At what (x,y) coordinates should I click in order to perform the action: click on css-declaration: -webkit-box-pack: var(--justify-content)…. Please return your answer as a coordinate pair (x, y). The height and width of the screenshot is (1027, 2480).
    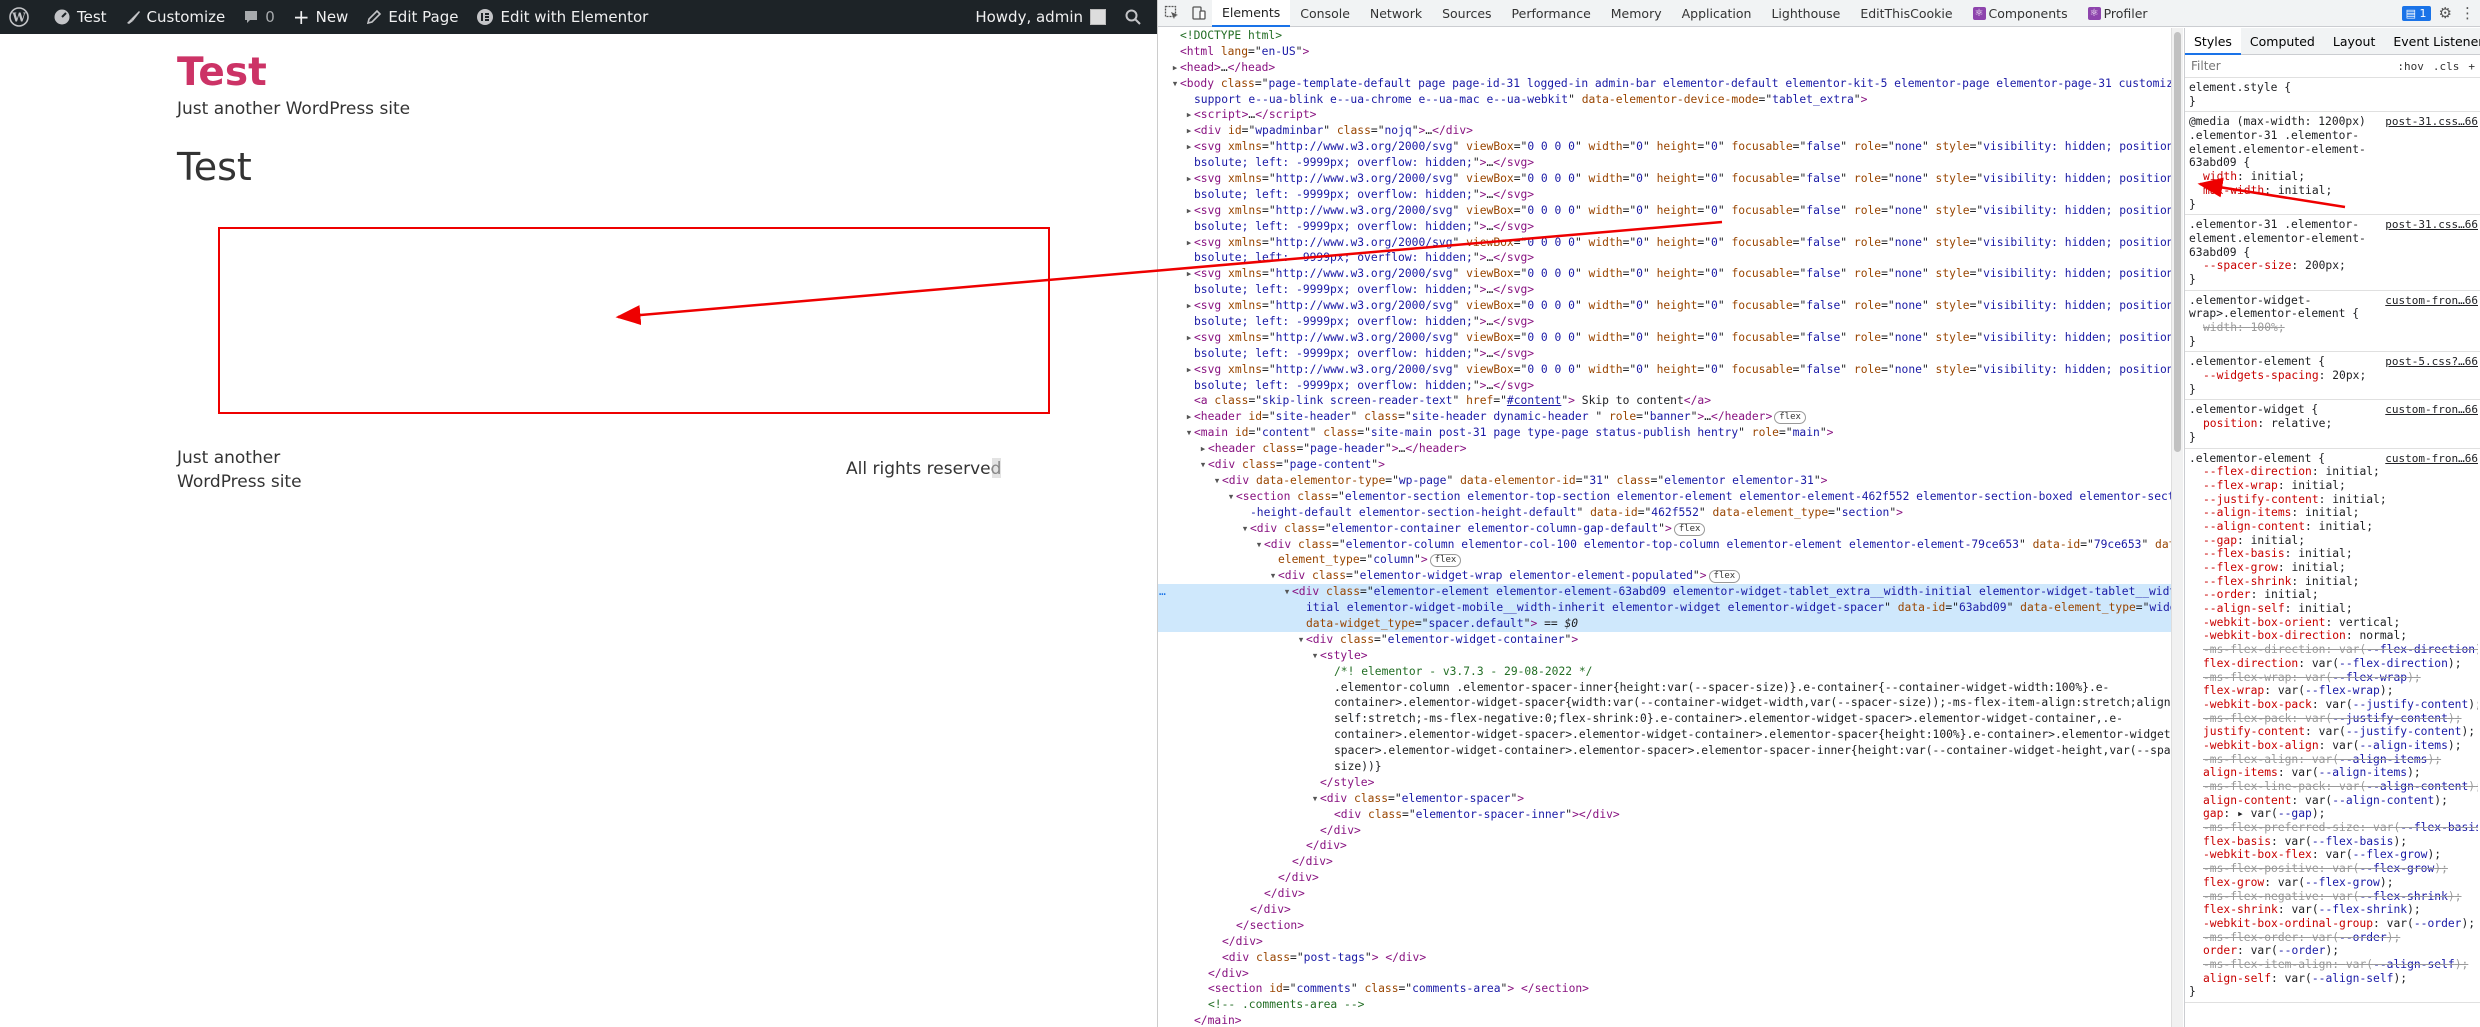
    Looking at the image, I should click on (2333, 705).